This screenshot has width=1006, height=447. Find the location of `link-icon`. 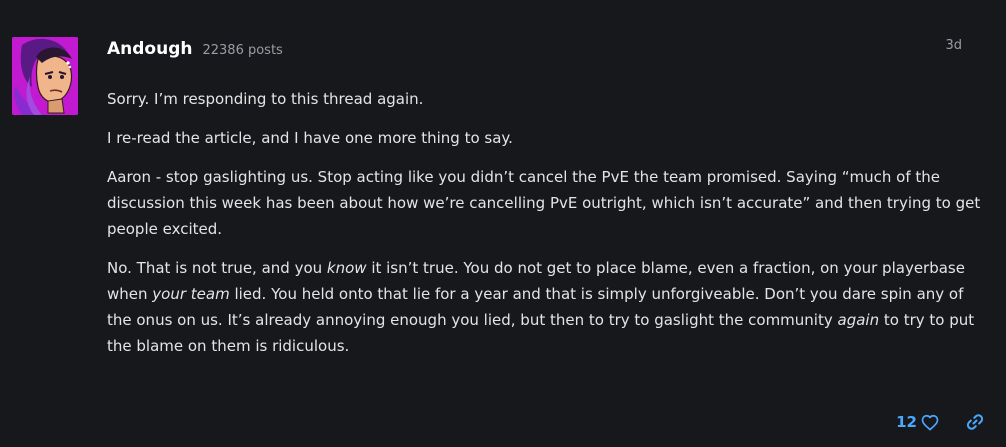

link-icon is located at coordinates (975, 422).